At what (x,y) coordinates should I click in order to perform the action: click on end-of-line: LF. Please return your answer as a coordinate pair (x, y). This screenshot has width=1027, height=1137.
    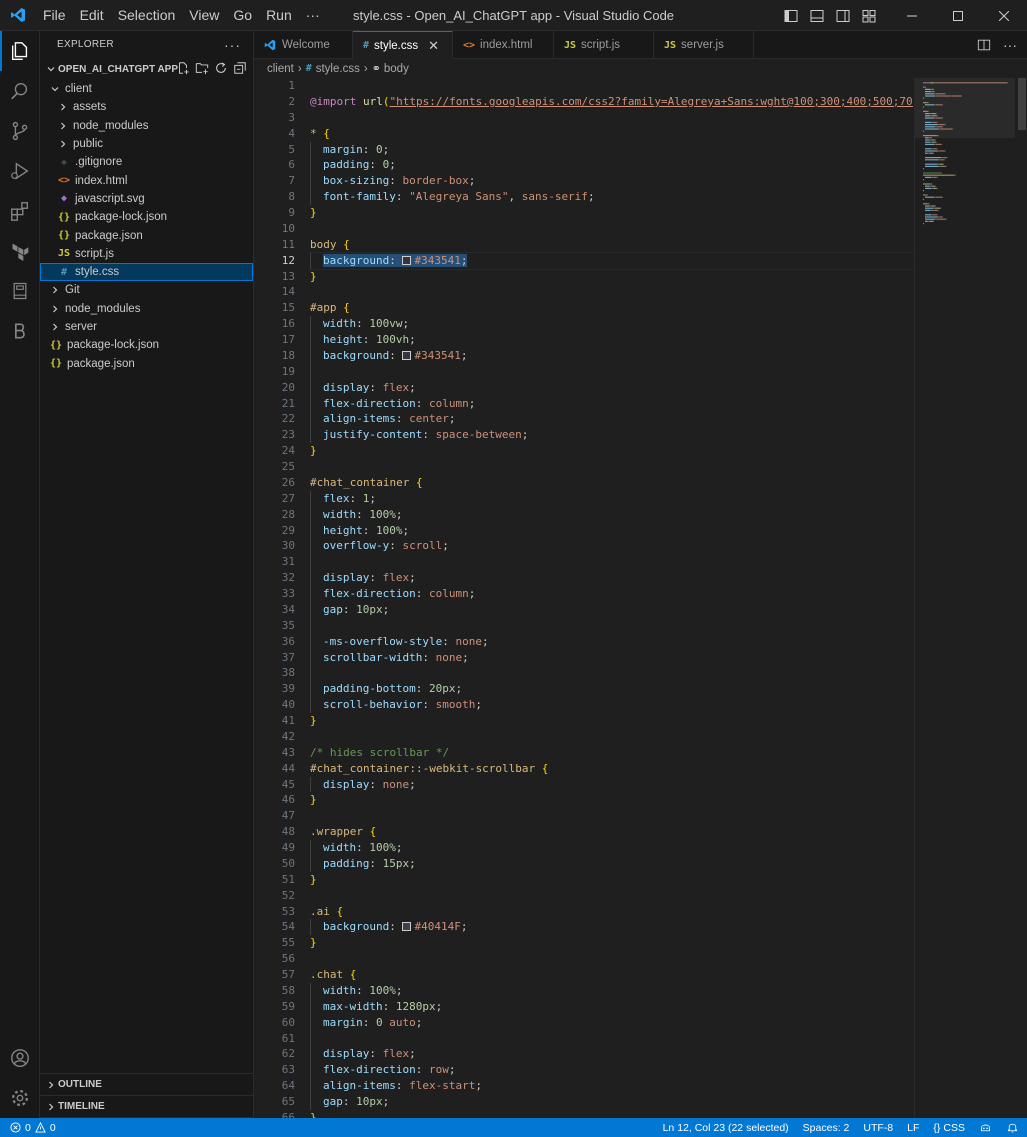
    Looking at the image, I should click on (913, 1128).